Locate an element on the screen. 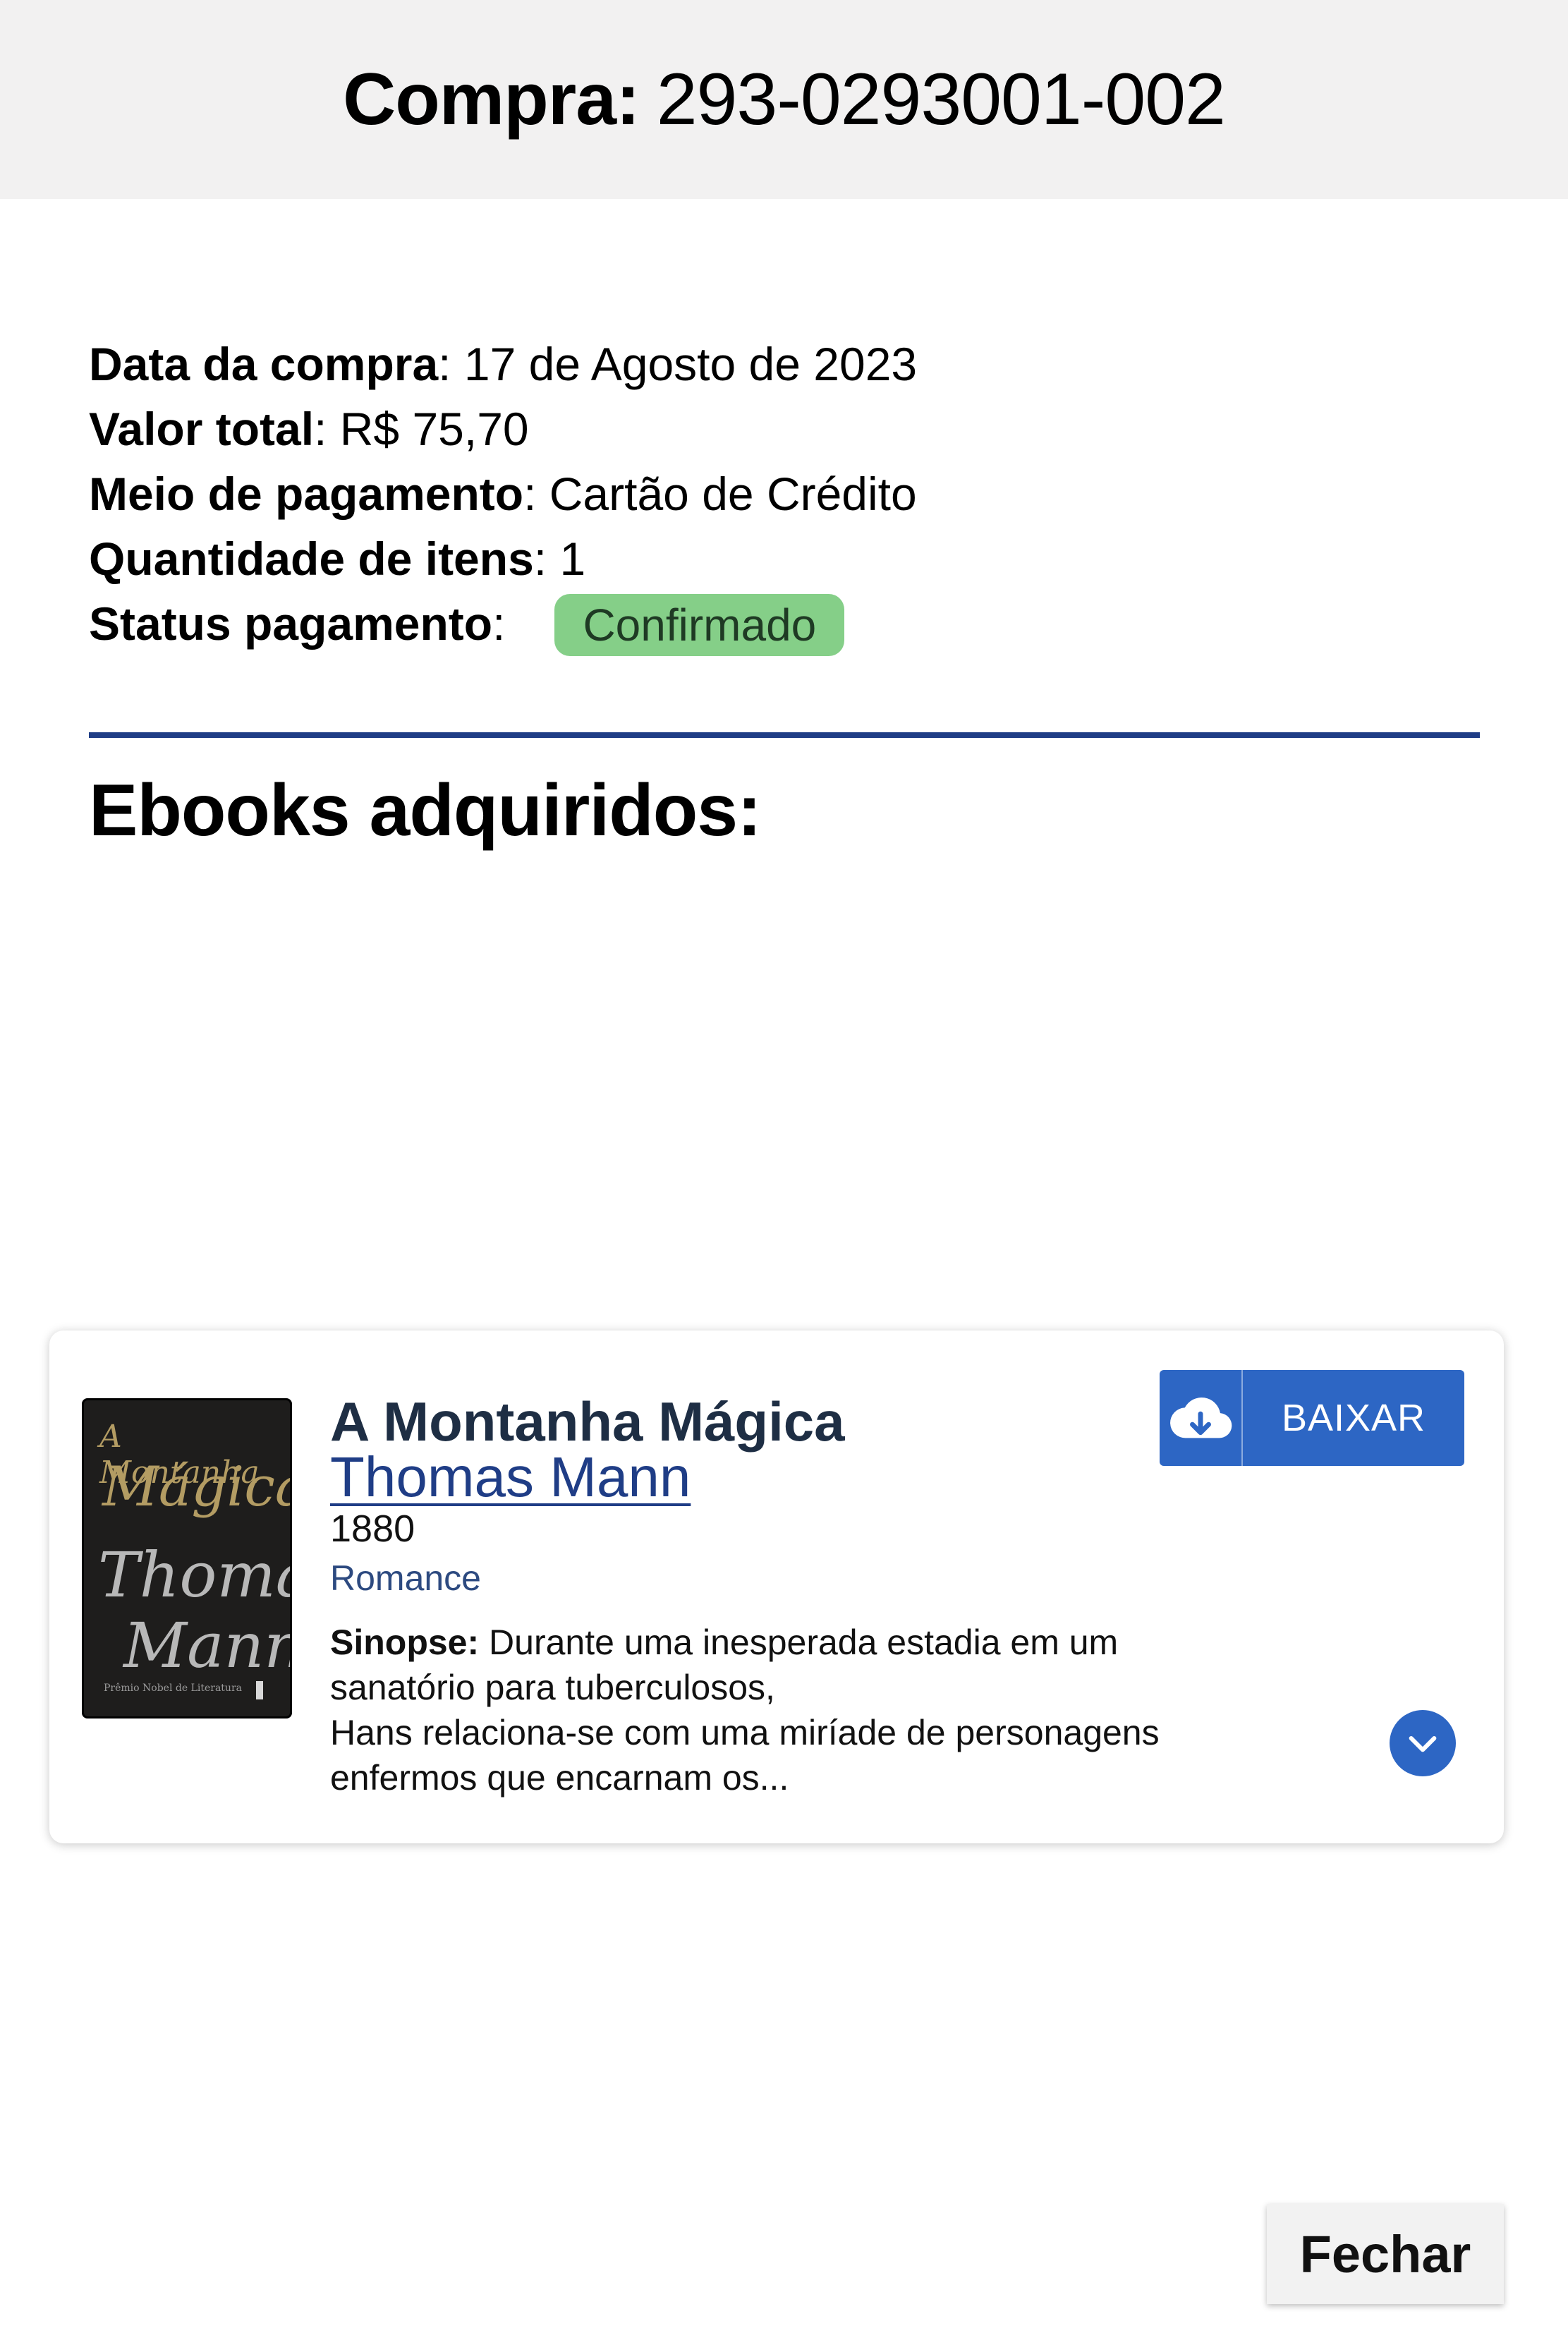 The image size is (1568, 2352). payment-method-value: Cartão de Crédito is located at coordinates (733, 494).